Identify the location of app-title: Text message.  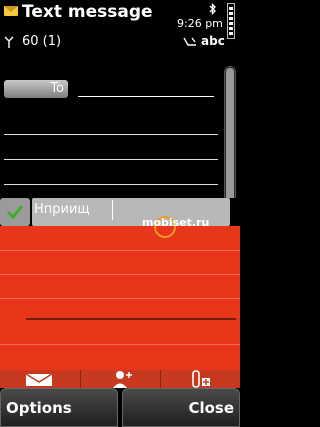
(87, 12).